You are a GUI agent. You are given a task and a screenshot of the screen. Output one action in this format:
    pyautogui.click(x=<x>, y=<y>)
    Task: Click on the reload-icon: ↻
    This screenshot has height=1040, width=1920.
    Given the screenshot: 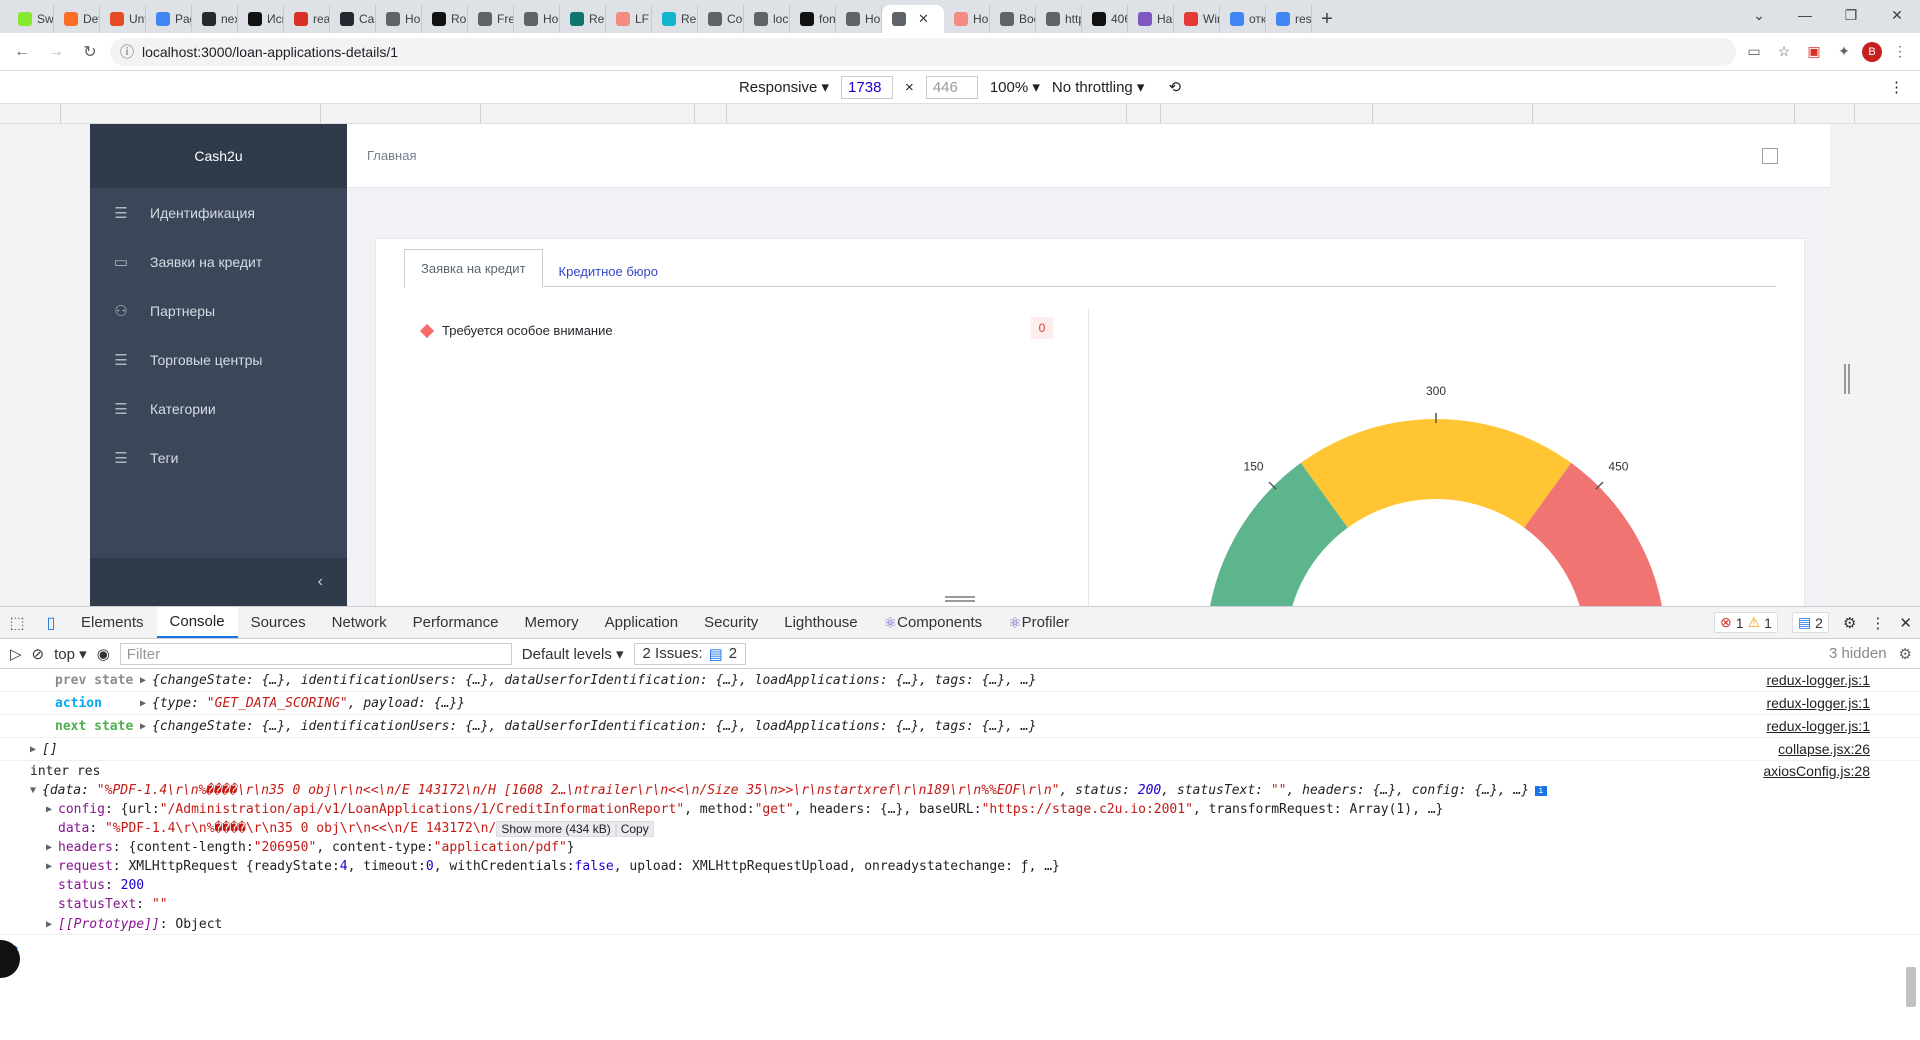 What is the action you would take?
    pyautogui.click(x=90, y=52)
    